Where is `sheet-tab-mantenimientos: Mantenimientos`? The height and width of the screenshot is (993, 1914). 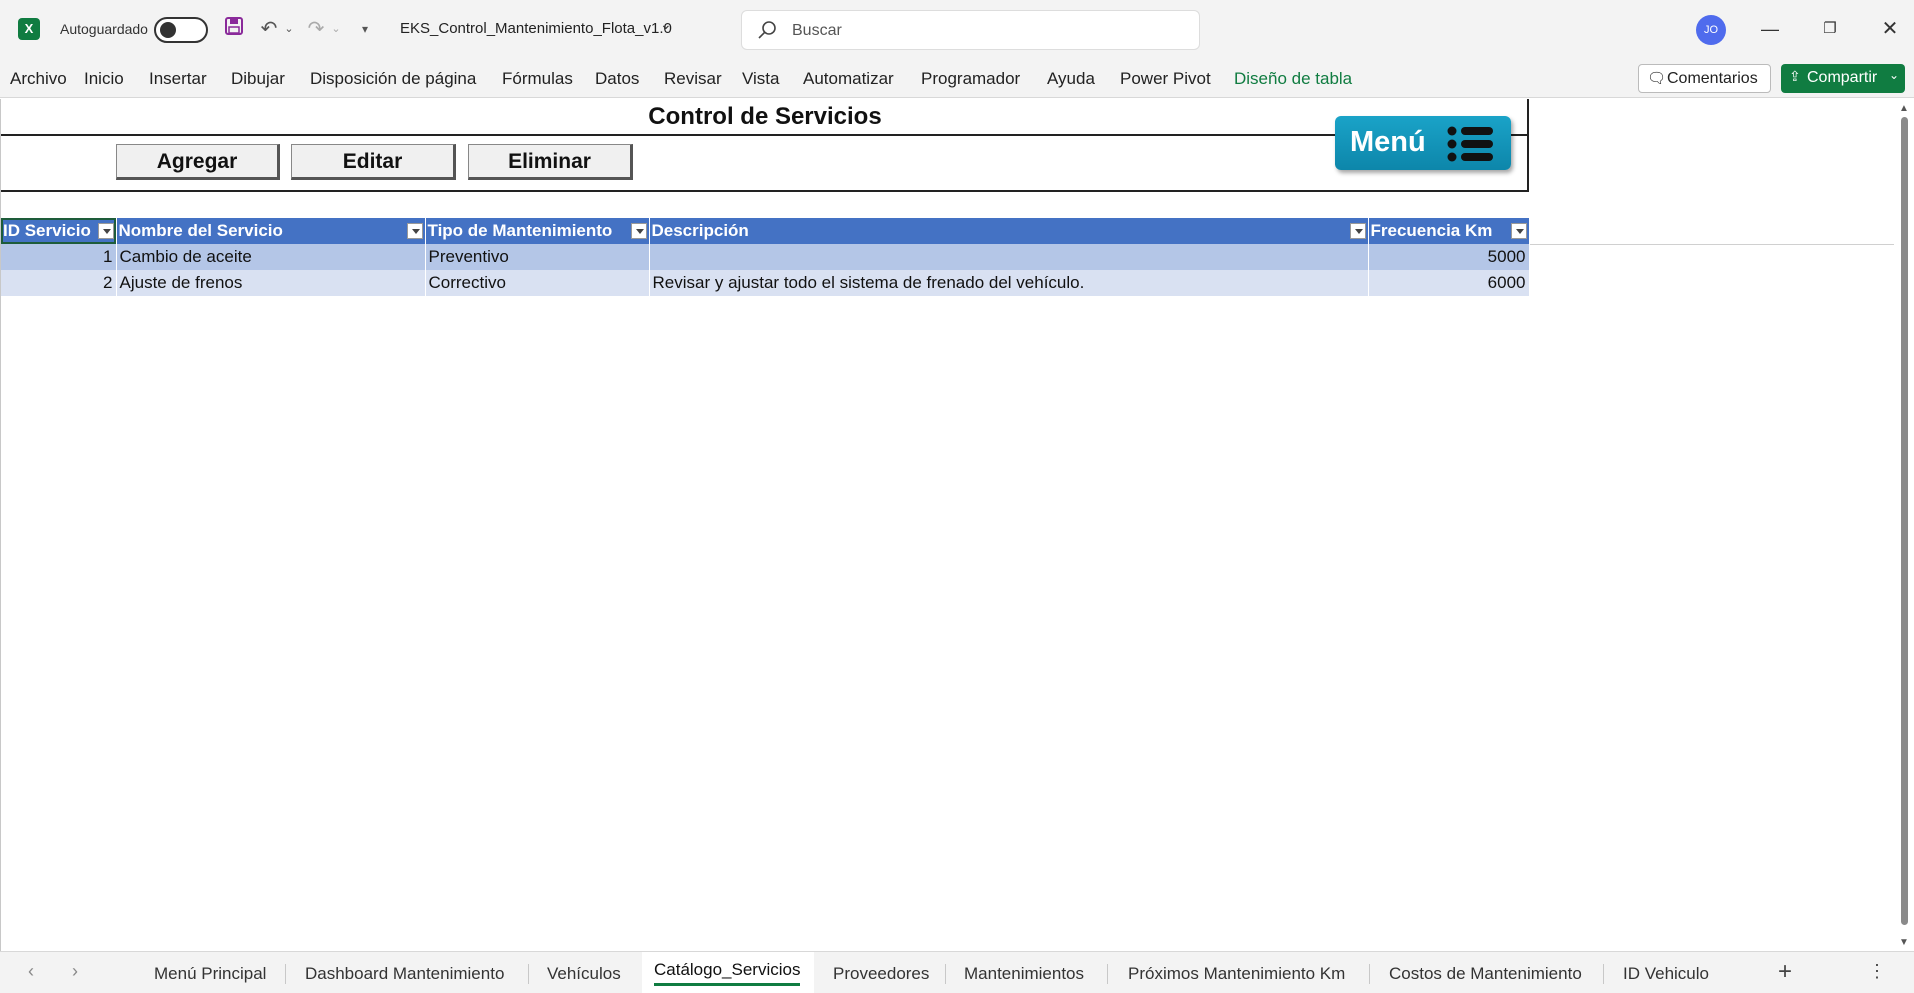
sheet-tab-mantenimientos: Mantenimientos is located at coordinates (1024, 974).